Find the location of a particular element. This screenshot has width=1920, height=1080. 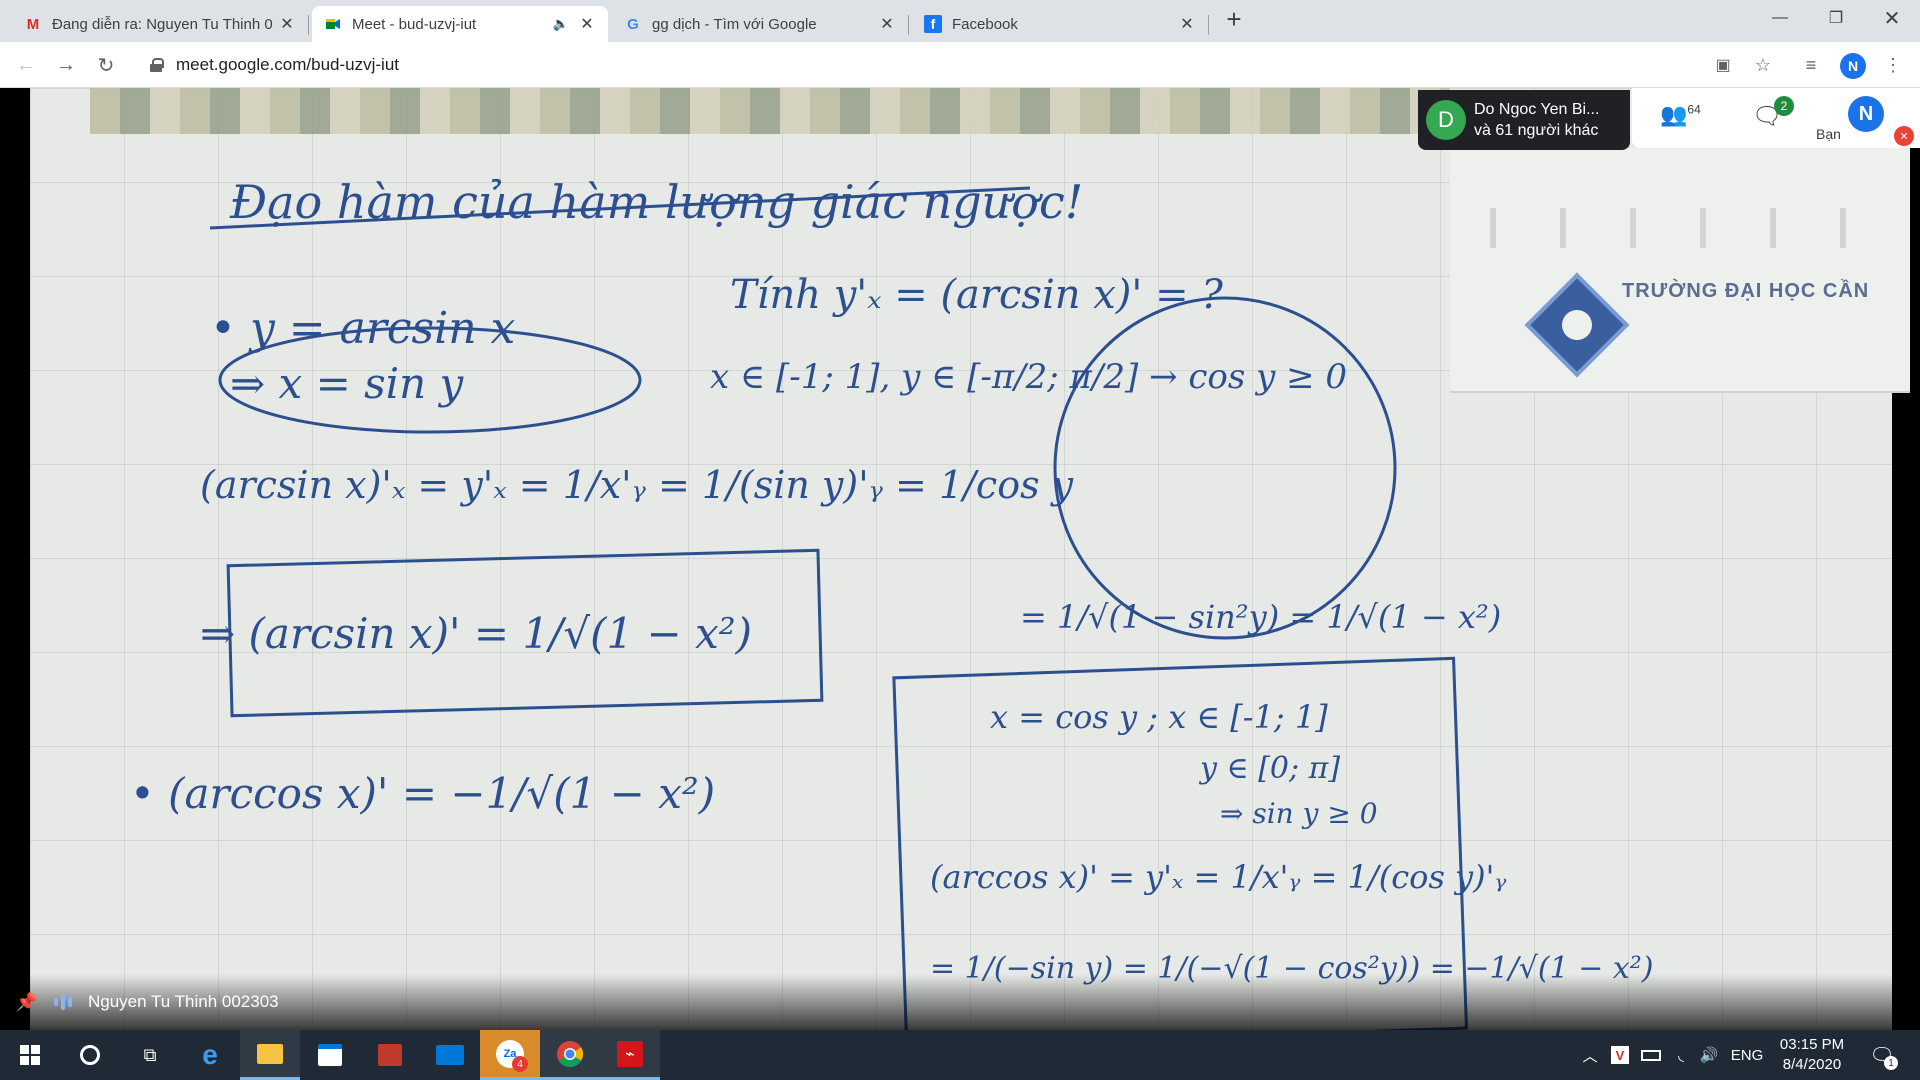

board-line-2: Tính y'ₓ = (arcsin x)' = ? is located at coordinates (976, 295).